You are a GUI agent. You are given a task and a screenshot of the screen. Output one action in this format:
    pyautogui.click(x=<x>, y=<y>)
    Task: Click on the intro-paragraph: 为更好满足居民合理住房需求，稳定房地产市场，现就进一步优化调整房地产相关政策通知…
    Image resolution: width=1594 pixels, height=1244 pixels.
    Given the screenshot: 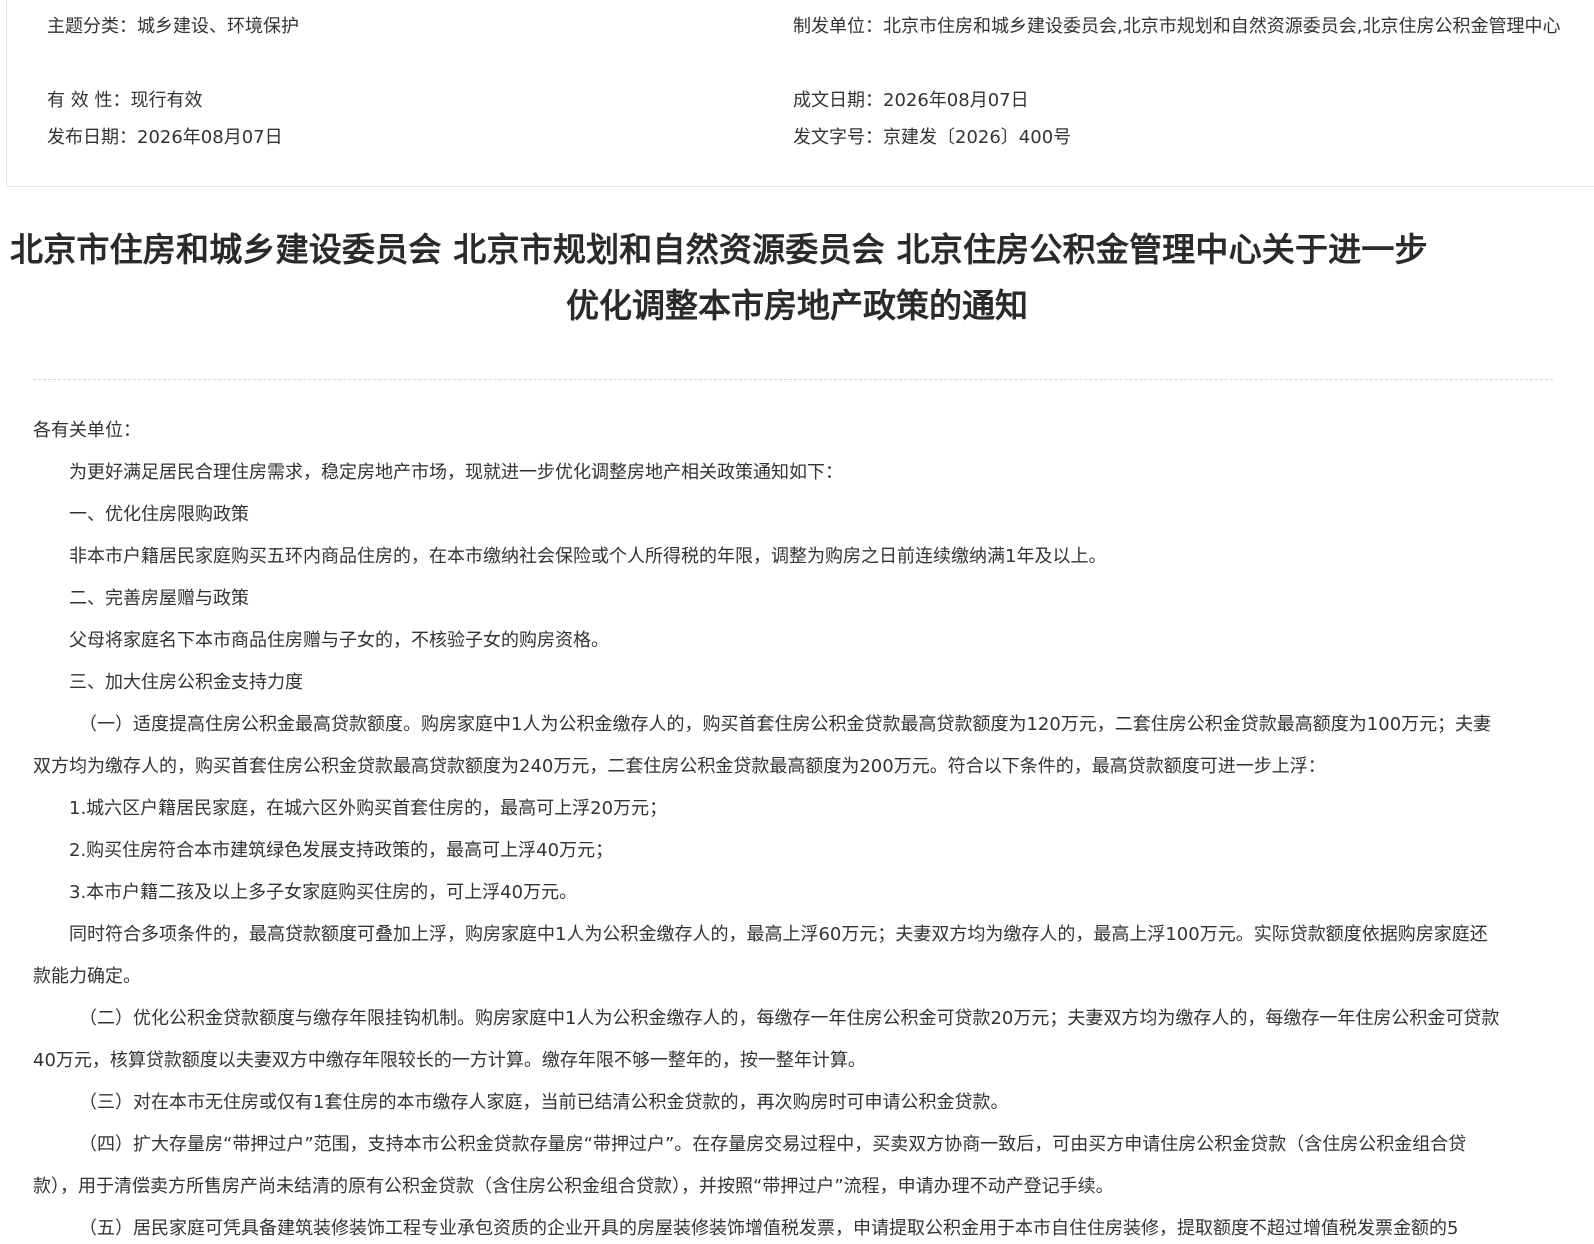 What is the action you would take?
    pyautogui.click(x=456, y=472)
    